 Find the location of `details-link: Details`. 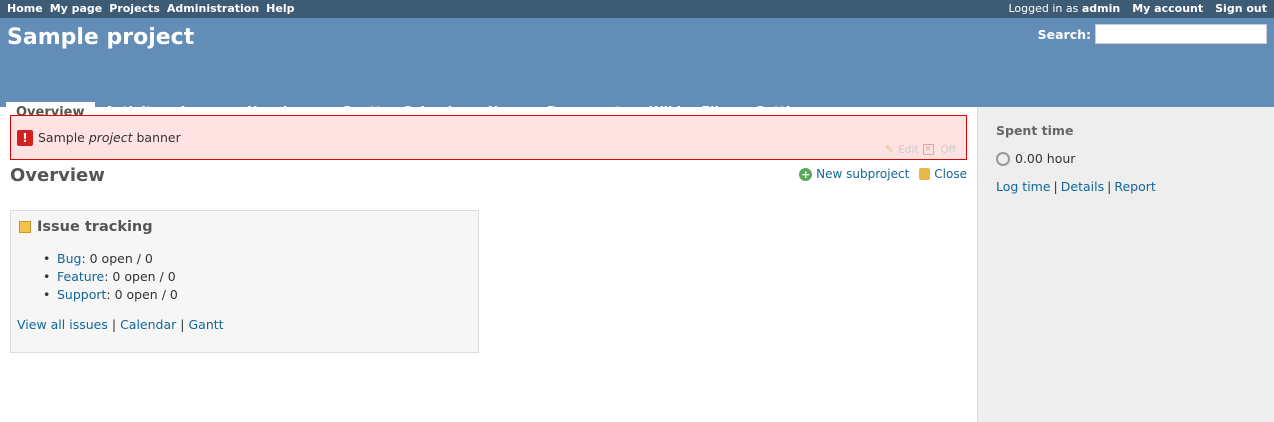

details-link: Details is located at coordinates (1082, 186).